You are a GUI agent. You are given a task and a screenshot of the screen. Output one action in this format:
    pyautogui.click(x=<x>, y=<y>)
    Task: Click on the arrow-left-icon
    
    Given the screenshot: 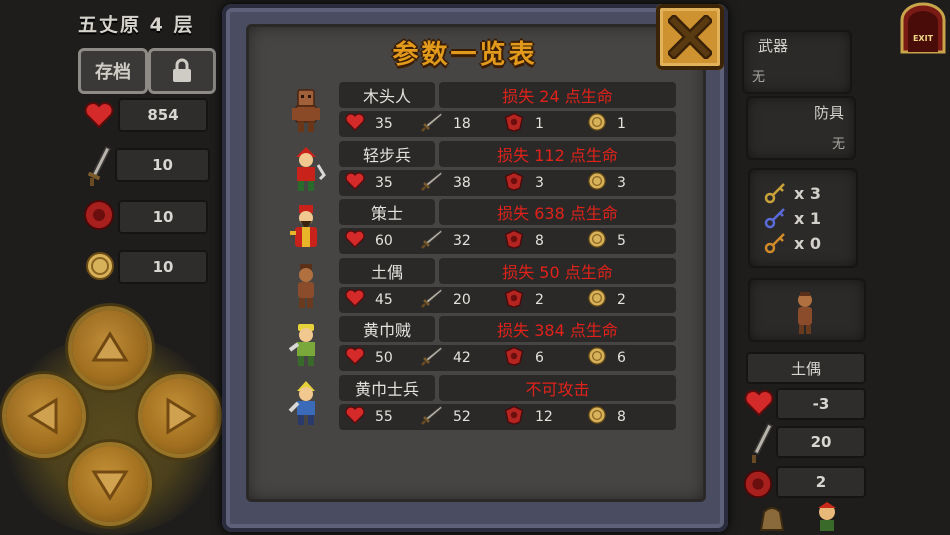 What is the action you would take?
    pyautogui.click(x=42, y=416)
    